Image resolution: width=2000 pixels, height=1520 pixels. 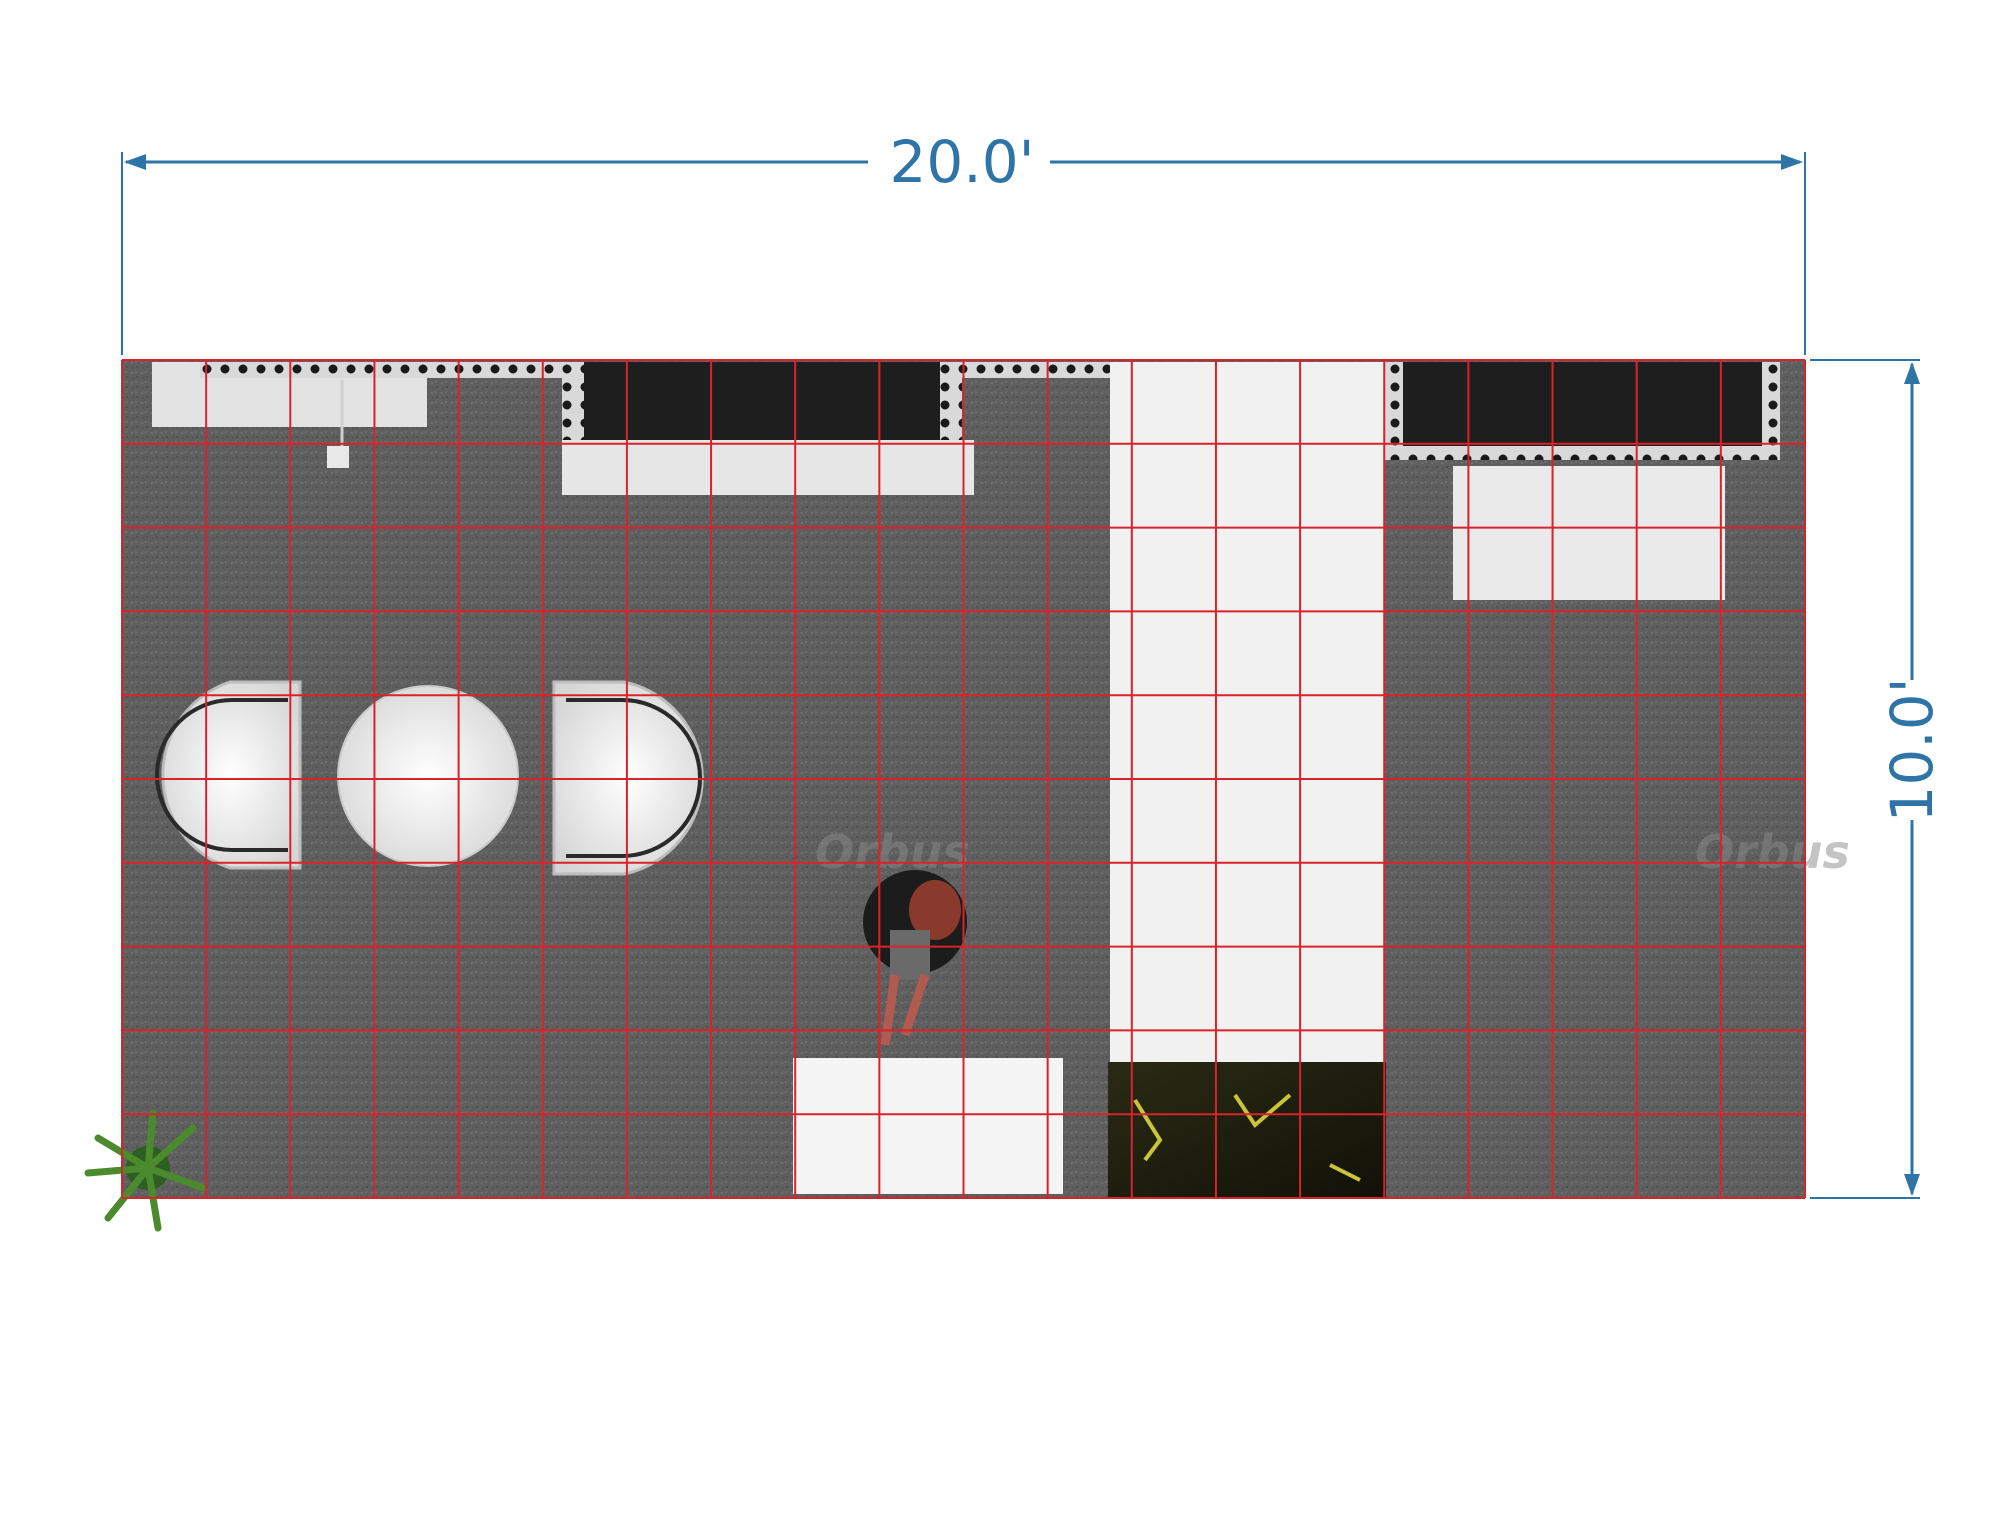 What do you see at coordinates (928, 1126) in the screenshot?
I see `front-counter` at bounding box center [928, 1126].